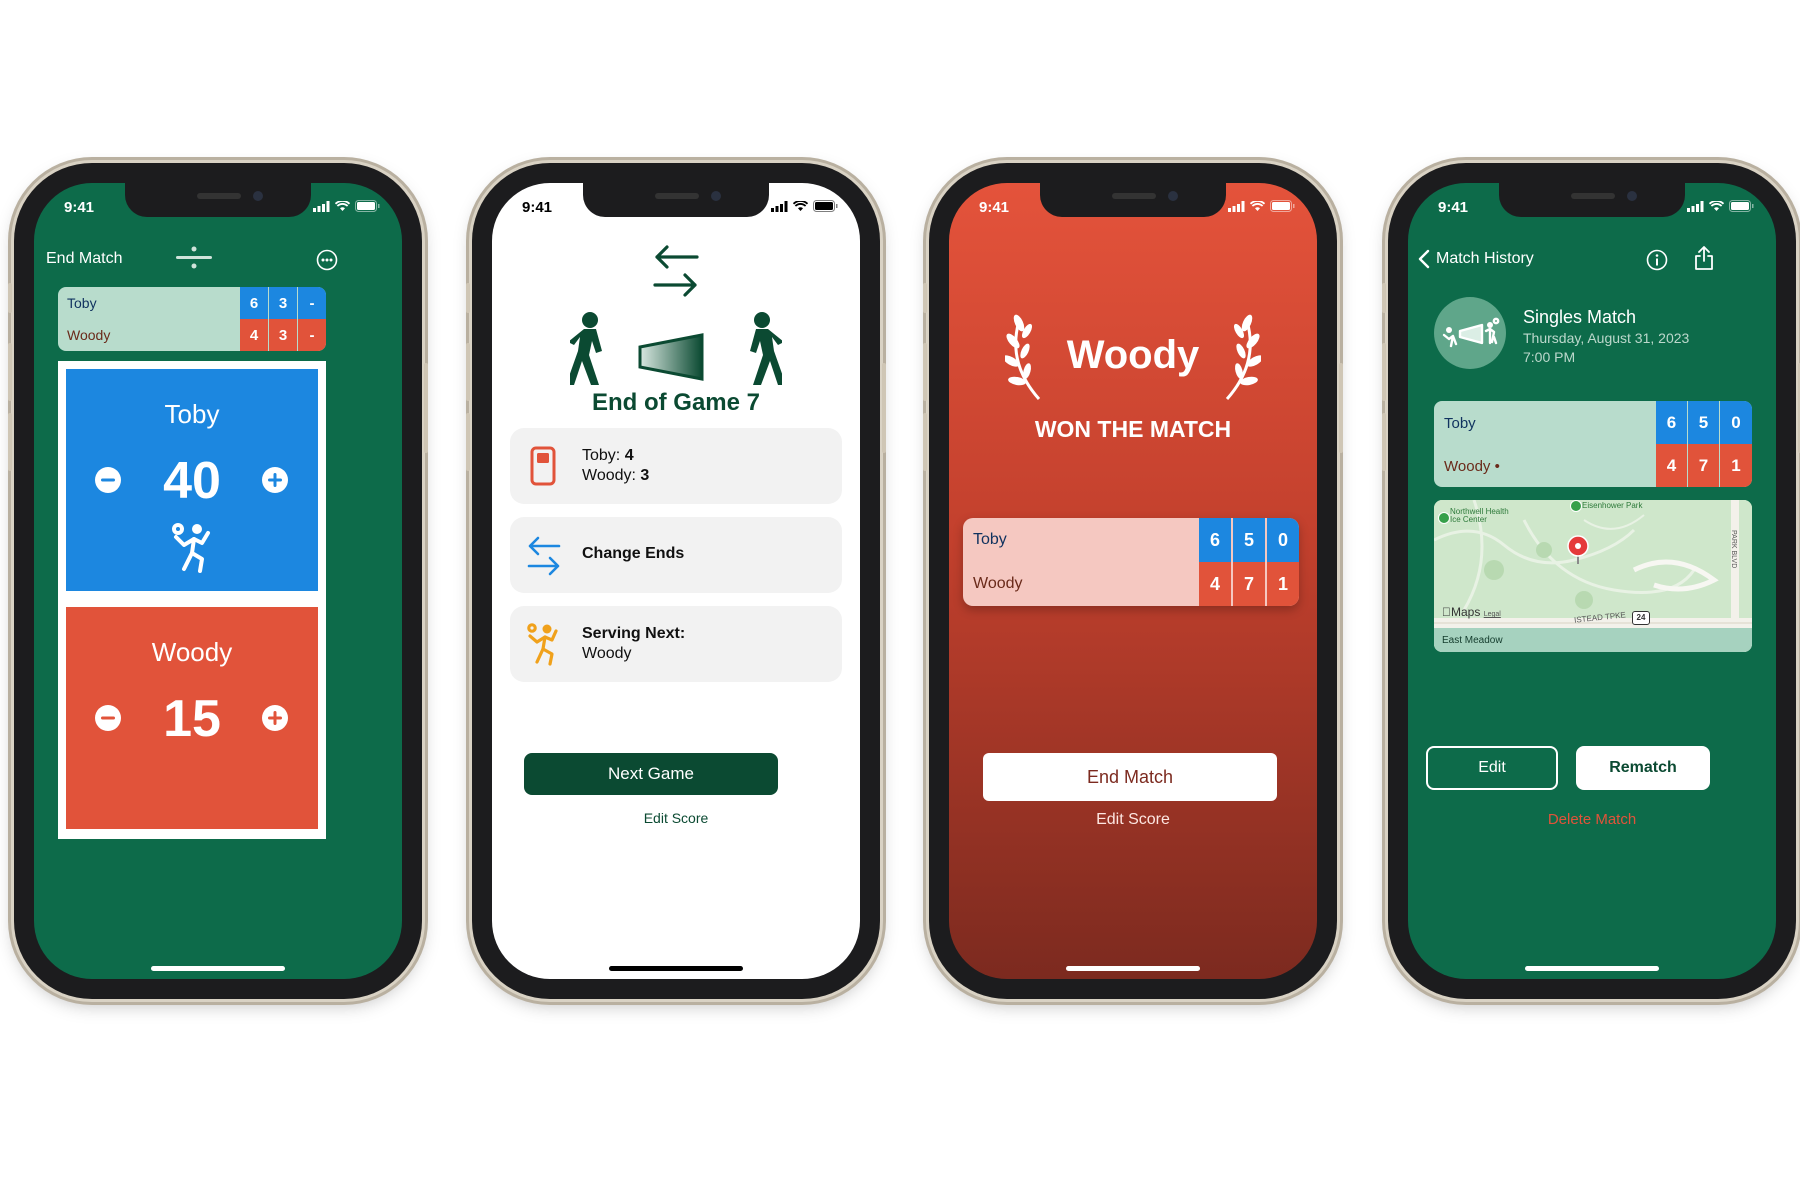  I want to click on map-poi-name: Ice Center, so click(1468, 519).